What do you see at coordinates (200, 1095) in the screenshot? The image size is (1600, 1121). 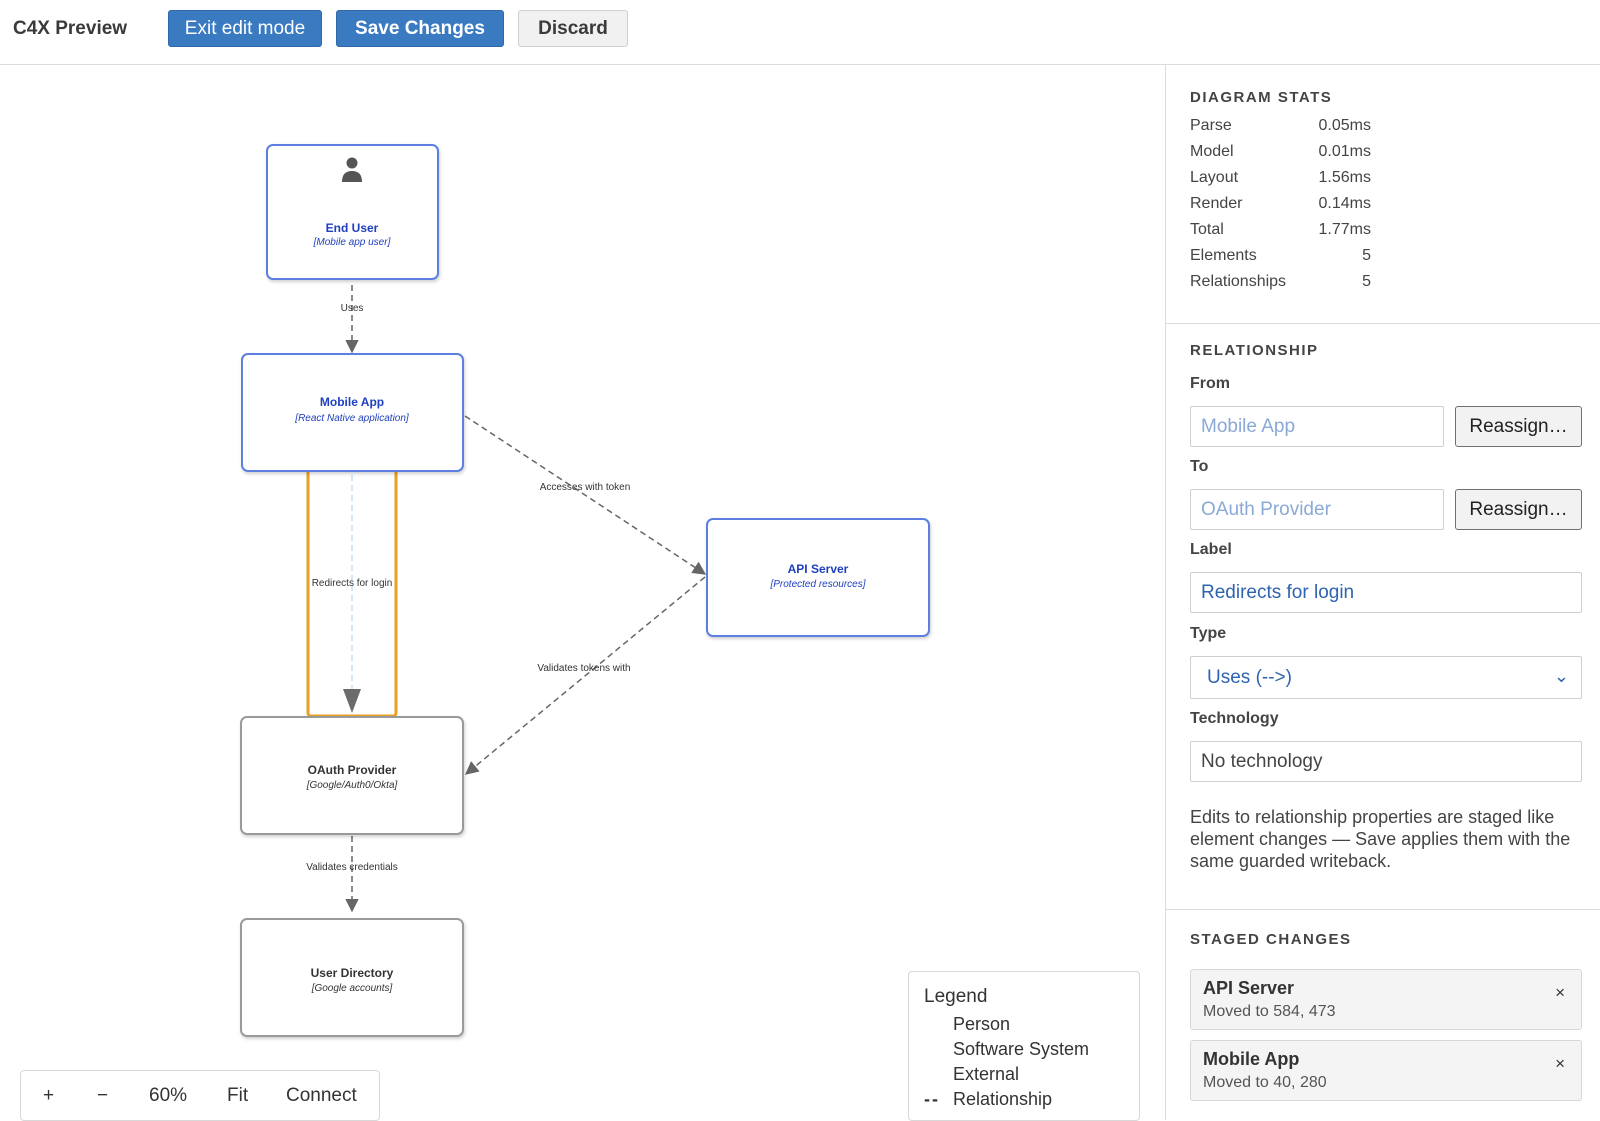 I see `zoom-toolbar: + − 60% Fit Connect` at bounding box center [200, 1095].